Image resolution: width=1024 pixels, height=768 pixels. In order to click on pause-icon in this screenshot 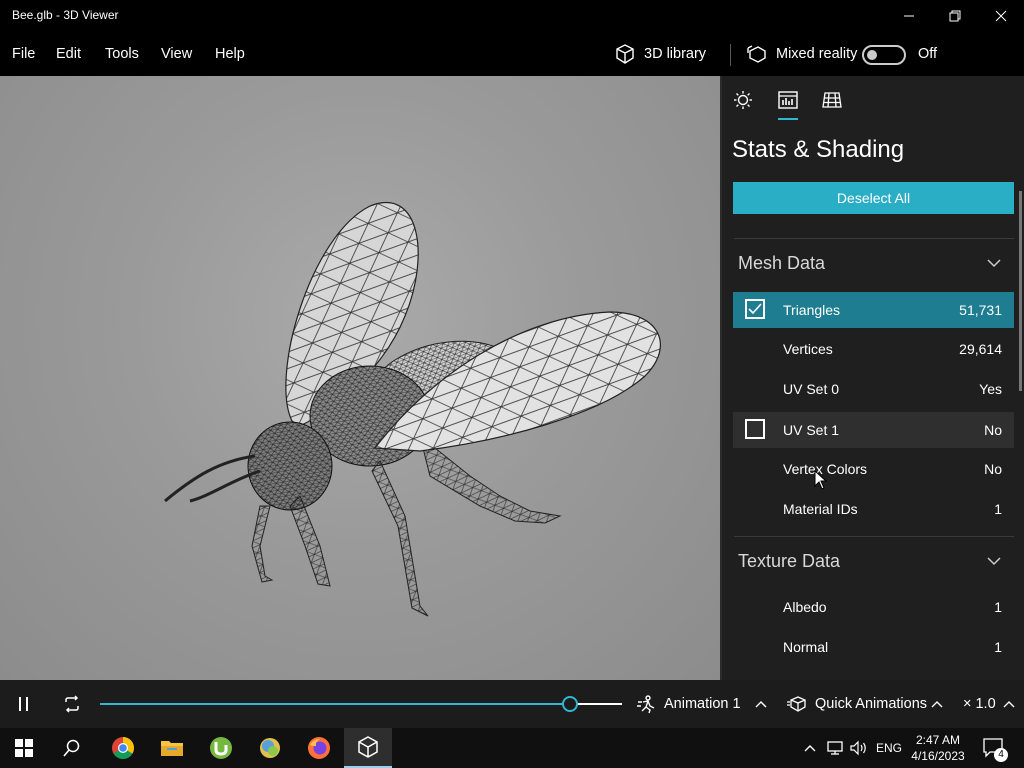, I will do `click(24, 704)`.